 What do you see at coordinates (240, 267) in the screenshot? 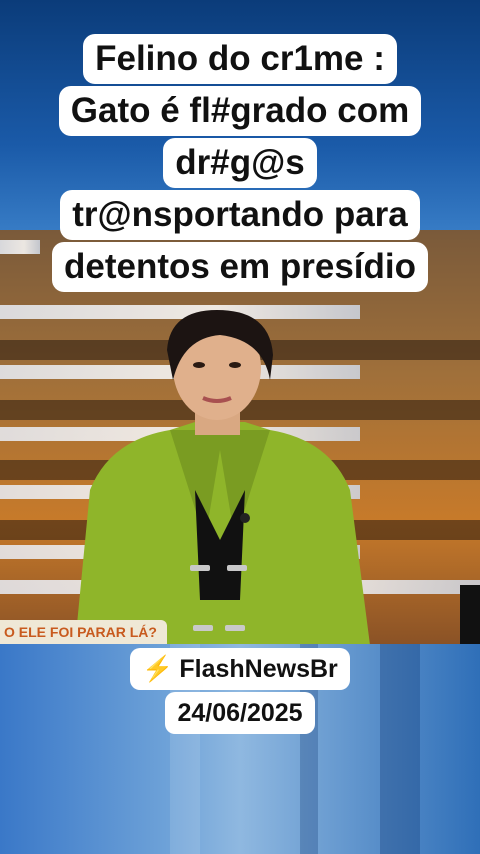
I see `headline-line: detentos em presídio` at bounding box center [240, 267].